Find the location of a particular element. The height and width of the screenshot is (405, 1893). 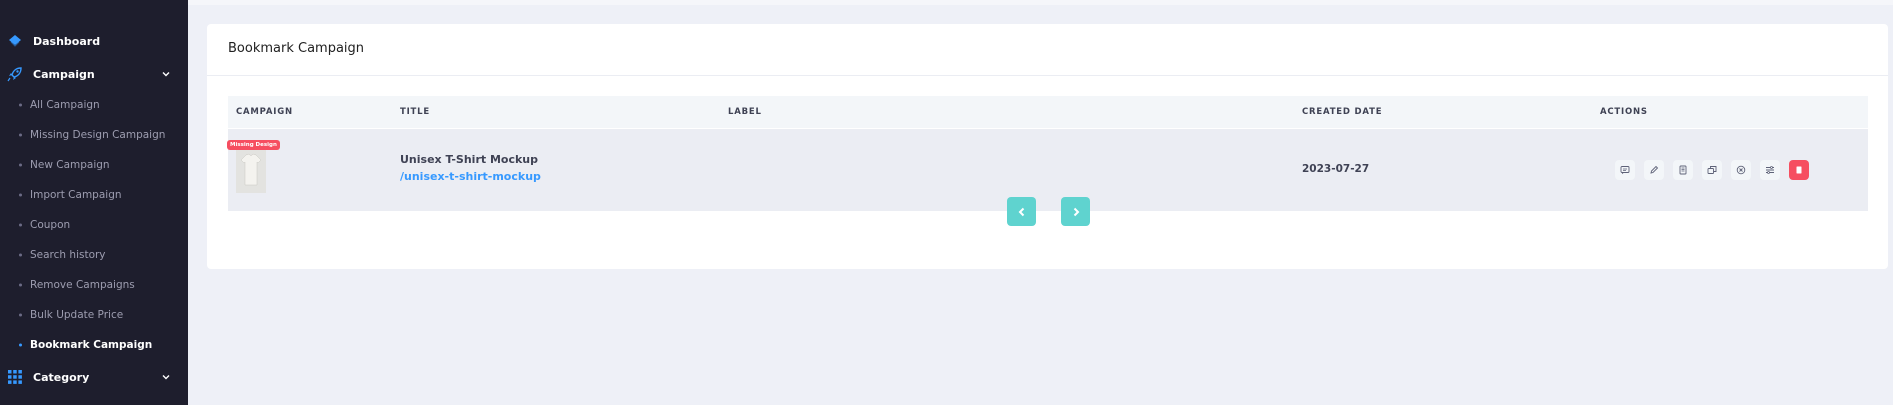

duplicate-icon is located at coordinates (1712, 170).